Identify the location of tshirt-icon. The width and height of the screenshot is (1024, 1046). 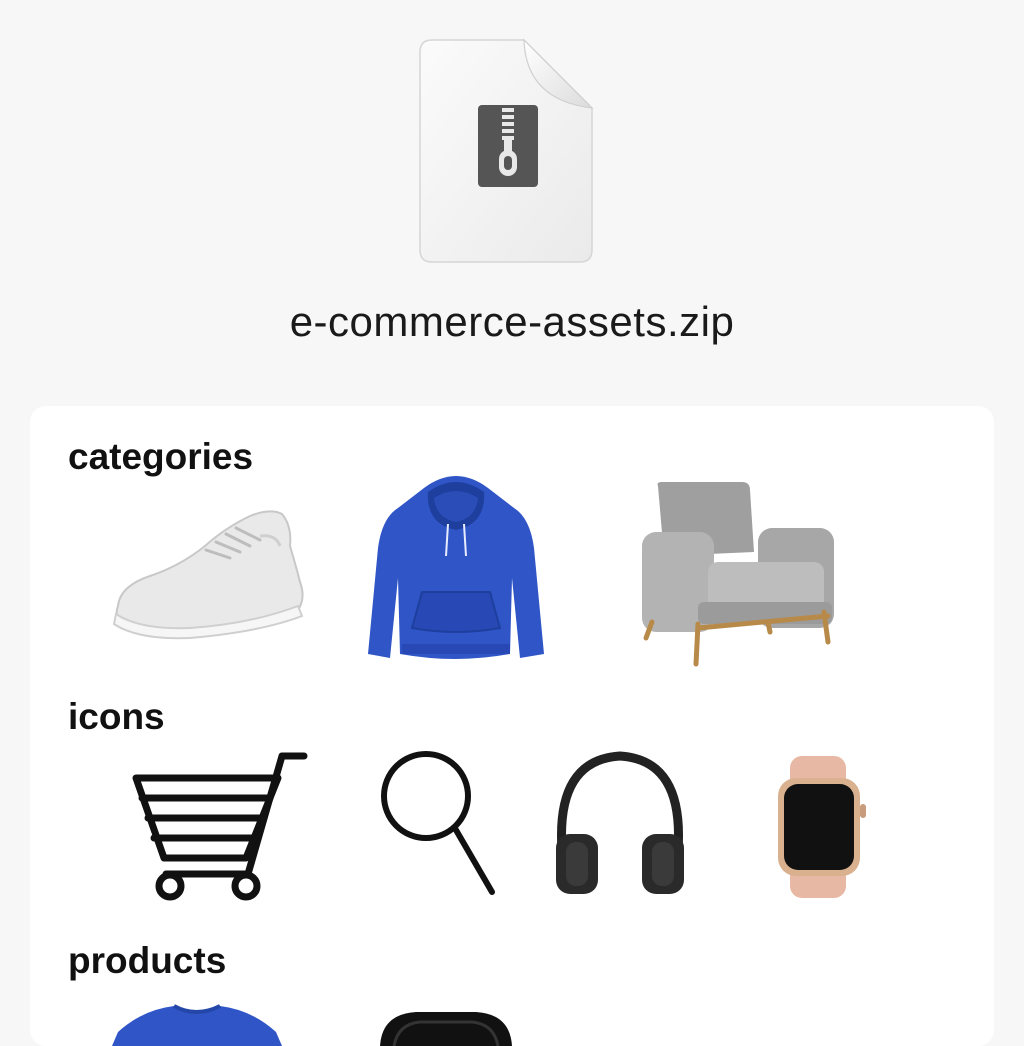
(197, 1024).